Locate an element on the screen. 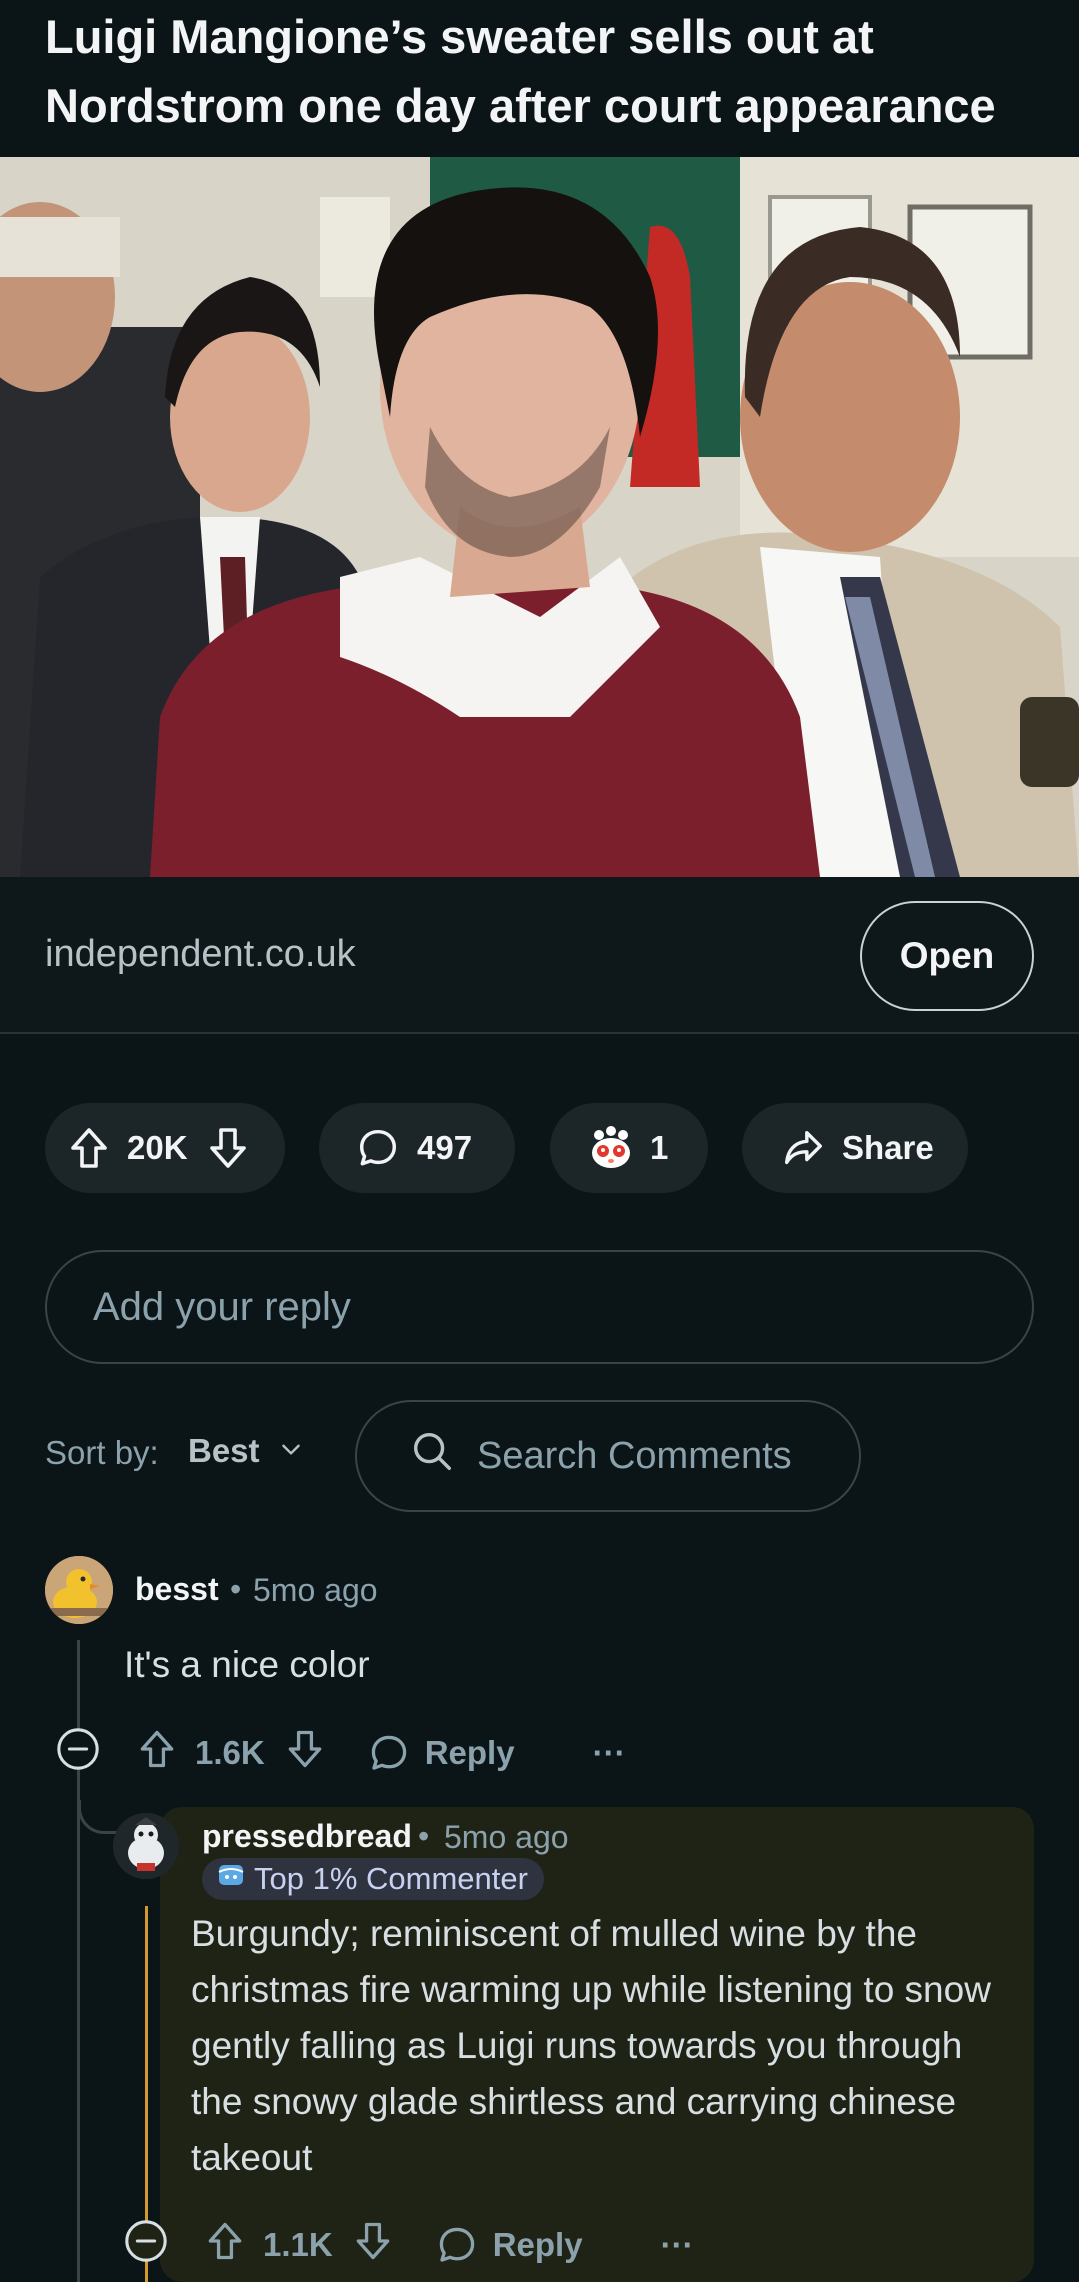  post-vote-count: 20K is located at coordinates (157, 1147).